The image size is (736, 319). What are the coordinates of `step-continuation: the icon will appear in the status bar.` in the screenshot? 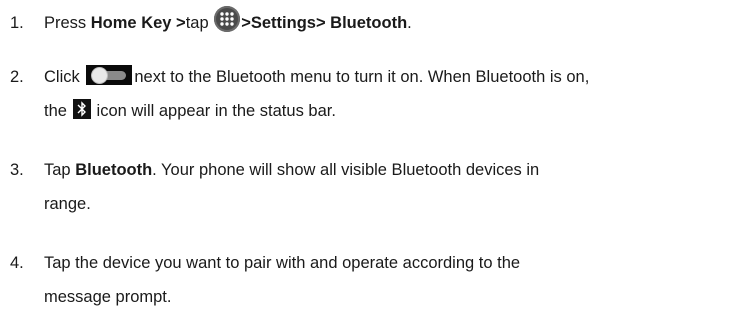 It's located at (370, 111).